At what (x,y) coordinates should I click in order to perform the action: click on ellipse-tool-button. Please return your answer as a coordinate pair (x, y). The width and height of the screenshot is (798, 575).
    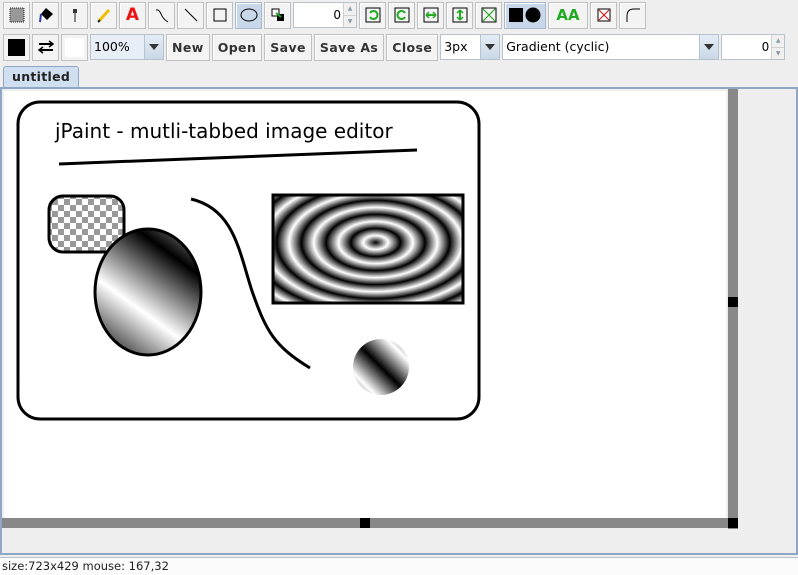
    Looking at the image, I should click on (248, 15).